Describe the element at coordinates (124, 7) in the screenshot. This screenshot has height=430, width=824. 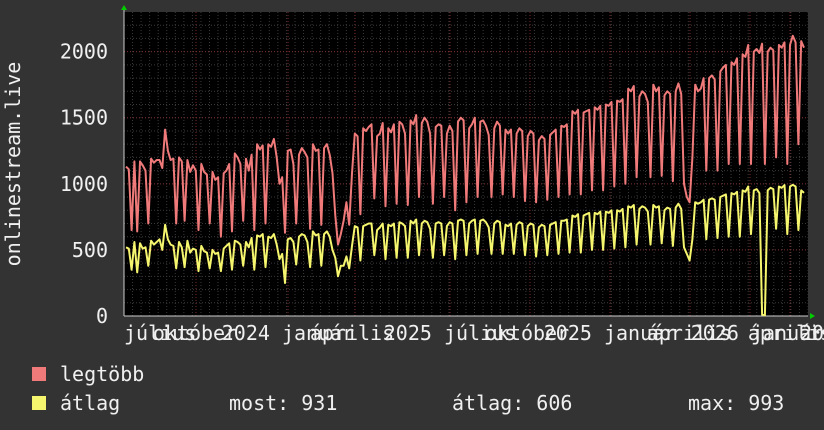
I see `y-axis-arrow` at that location.